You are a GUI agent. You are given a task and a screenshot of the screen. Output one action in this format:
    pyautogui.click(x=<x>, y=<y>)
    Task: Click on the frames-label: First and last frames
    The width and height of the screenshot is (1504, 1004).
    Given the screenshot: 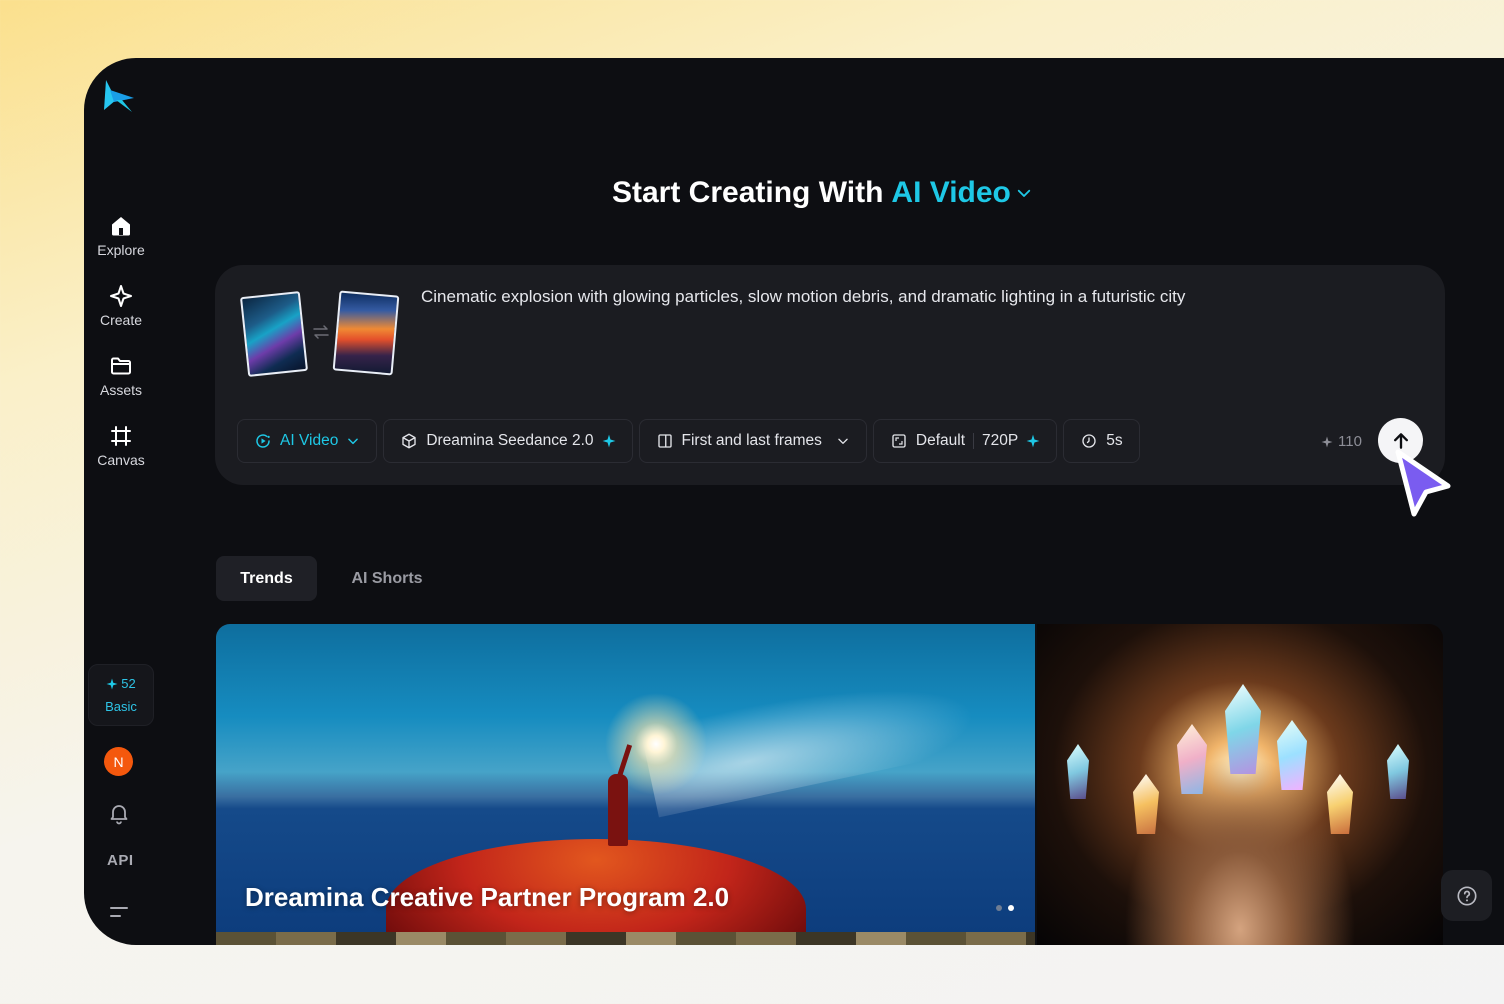 What is the action you would take?
    pyautogui.click(x=751, y=440)
    